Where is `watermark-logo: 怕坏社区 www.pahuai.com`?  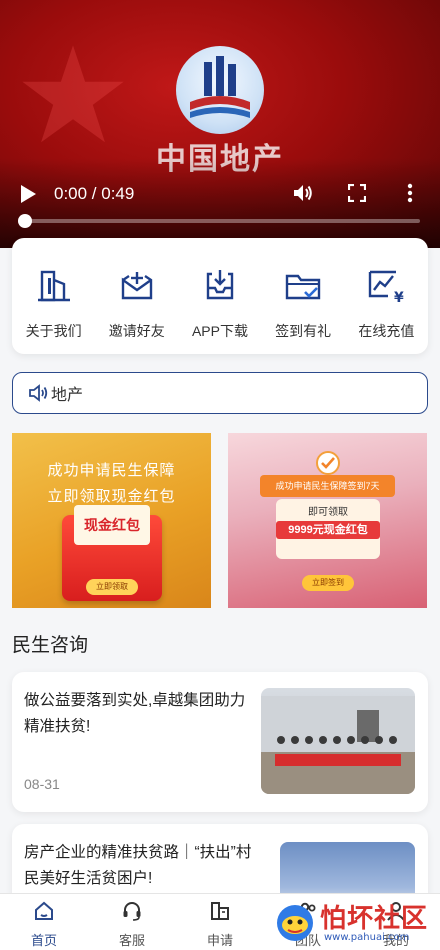 watermark-logo: 怕坏社区 www.pahuai.com is located at coordinates (355, 922).